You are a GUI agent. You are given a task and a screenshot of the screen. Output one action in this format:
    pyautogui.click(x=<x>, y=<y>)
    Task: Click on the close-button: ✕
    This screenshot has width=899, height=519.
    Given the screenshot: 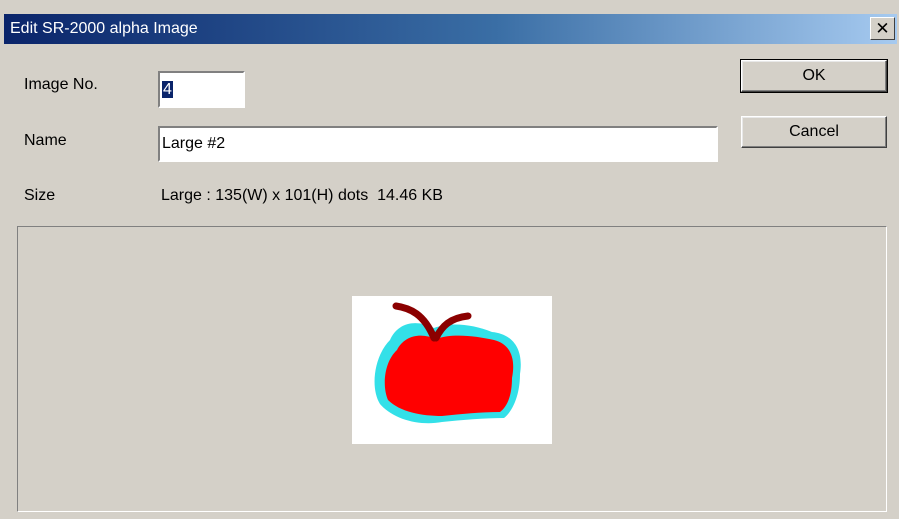 What is the action you would take?
    pyautogui.click(x=882, y=28)
    